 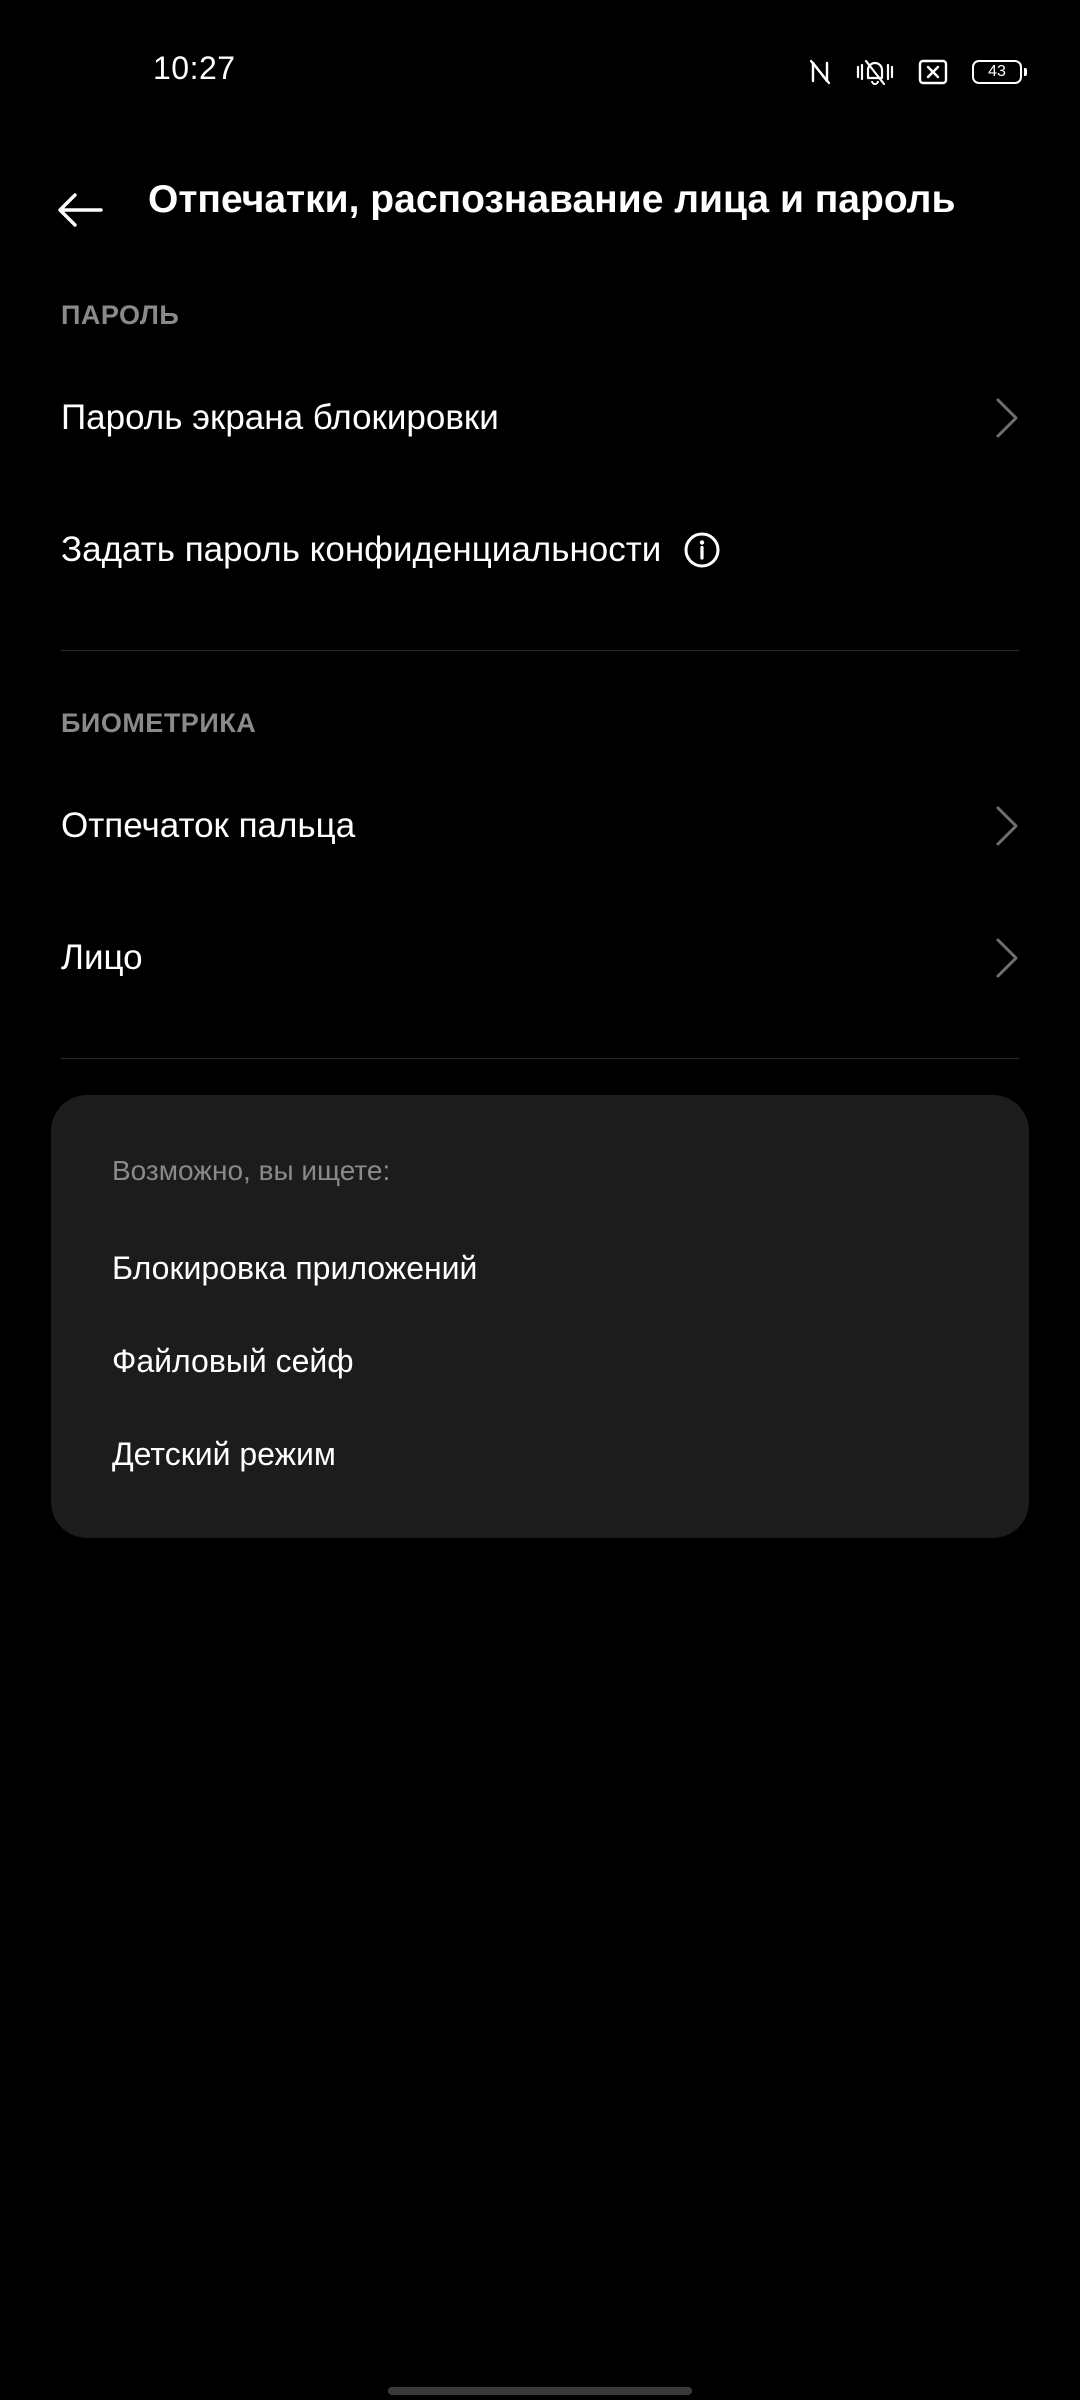 What do you see at coordinates (540, 958) in the screenshot?
I see `face-item: Лицо` at bounding box center [540, 958].